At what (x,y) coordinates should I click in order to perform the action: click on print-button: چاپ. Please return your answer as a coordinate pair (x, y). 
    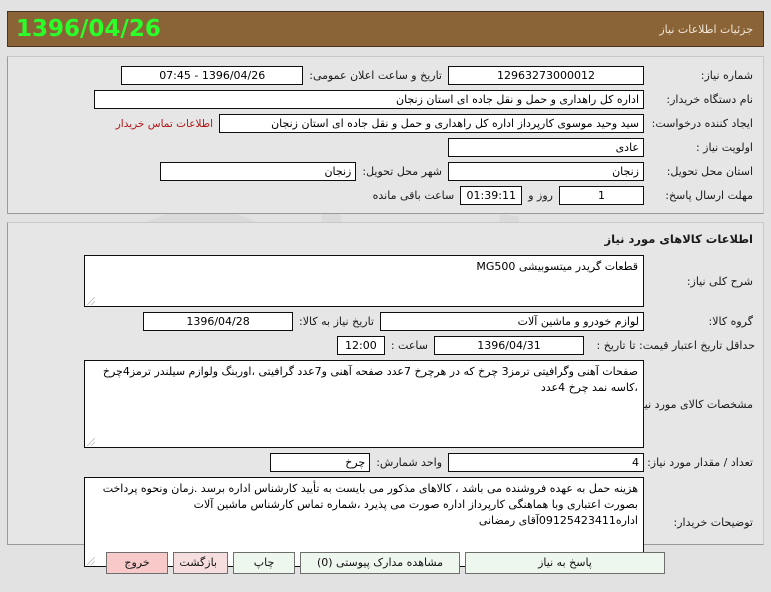
    Looking at the image, I should click on (264, 563).